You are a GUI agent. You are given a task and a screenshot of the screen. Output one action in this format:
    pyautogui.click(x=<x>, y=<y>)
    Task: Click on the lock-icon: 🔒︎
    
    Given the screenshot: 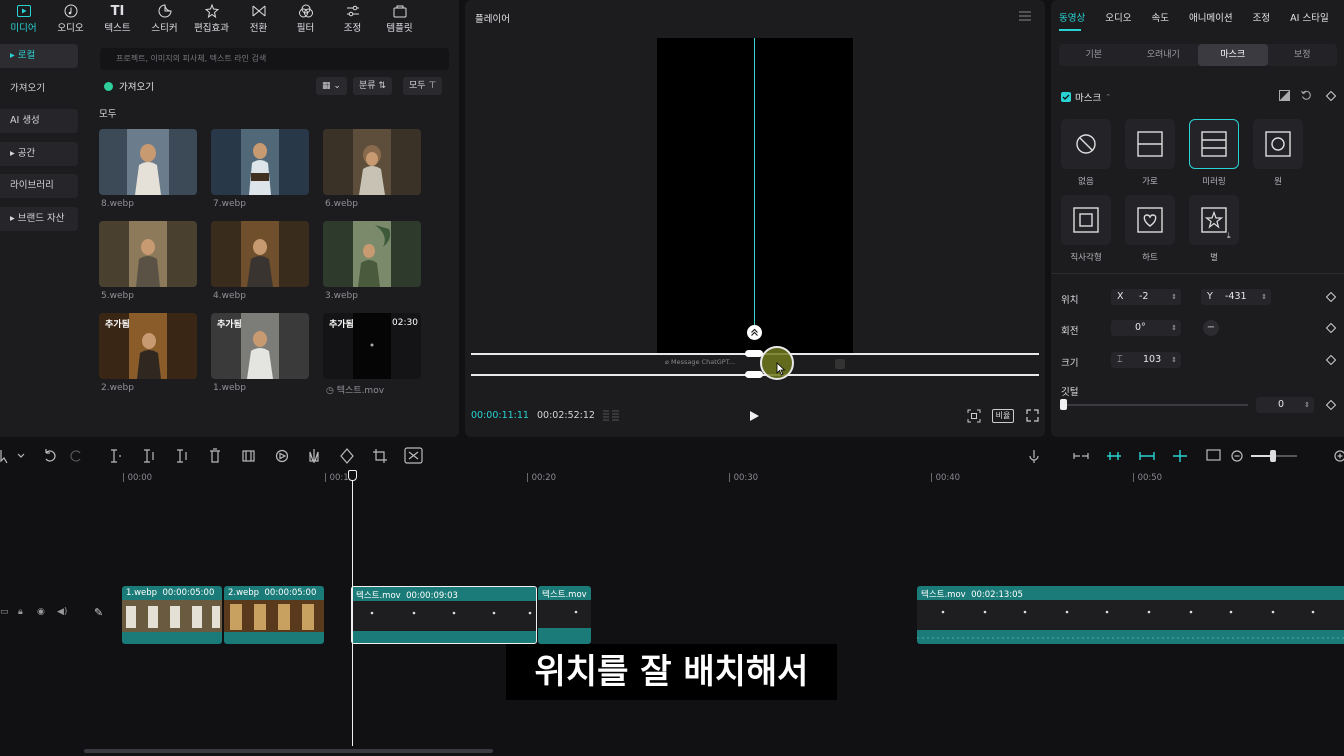 What is the action you would take?
    pyautogui.click(x=20, y=612)
    